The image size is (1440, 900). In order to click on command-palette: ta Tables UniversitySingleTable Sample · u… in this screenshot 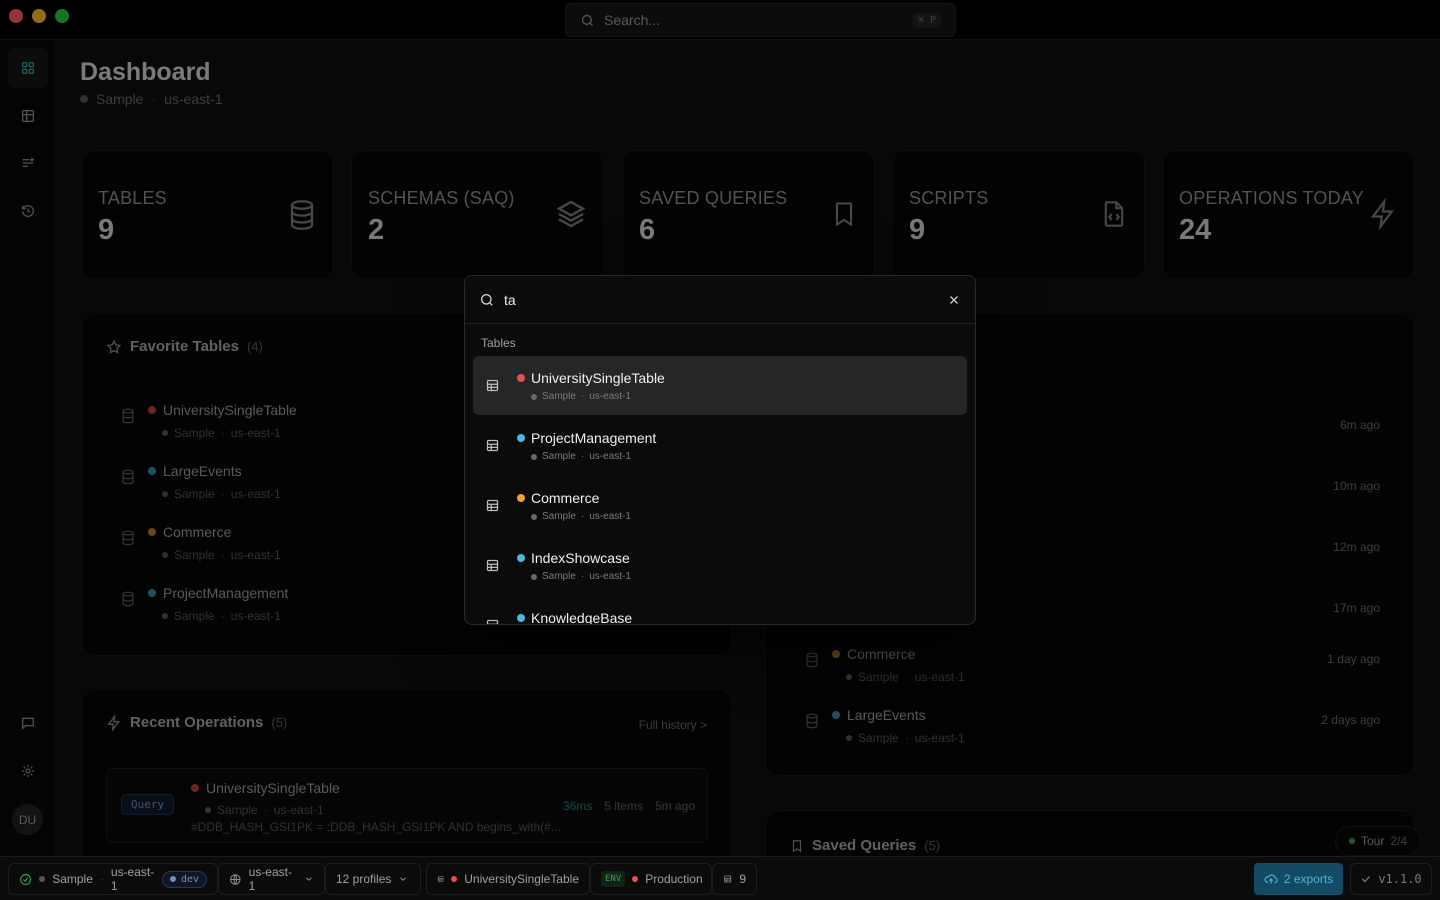, I will do `click(720, 450)`.